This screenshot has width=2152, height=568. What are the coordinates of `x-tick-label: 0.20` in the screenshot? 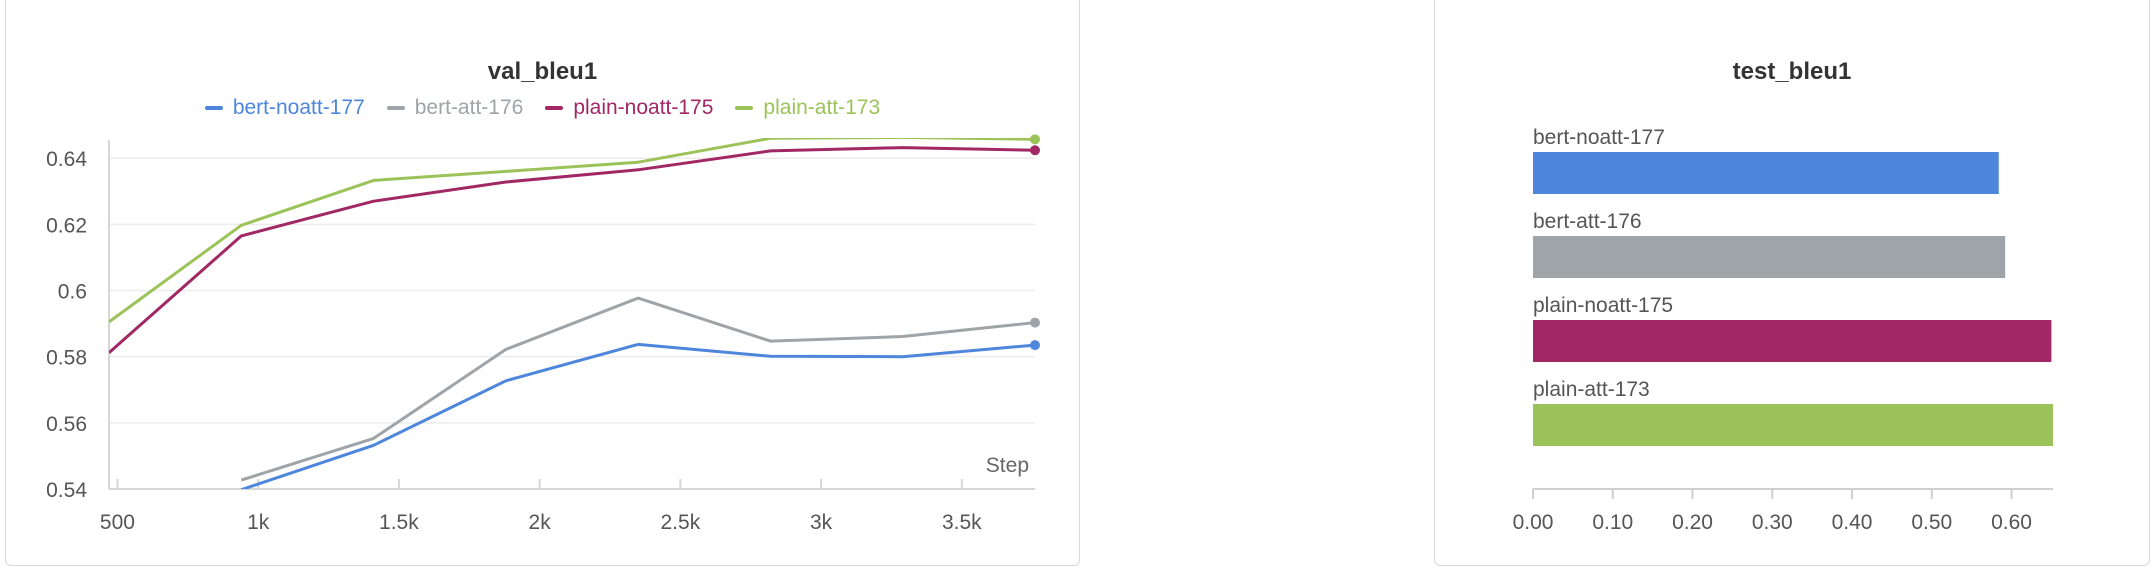 It's located at (1692, 522).